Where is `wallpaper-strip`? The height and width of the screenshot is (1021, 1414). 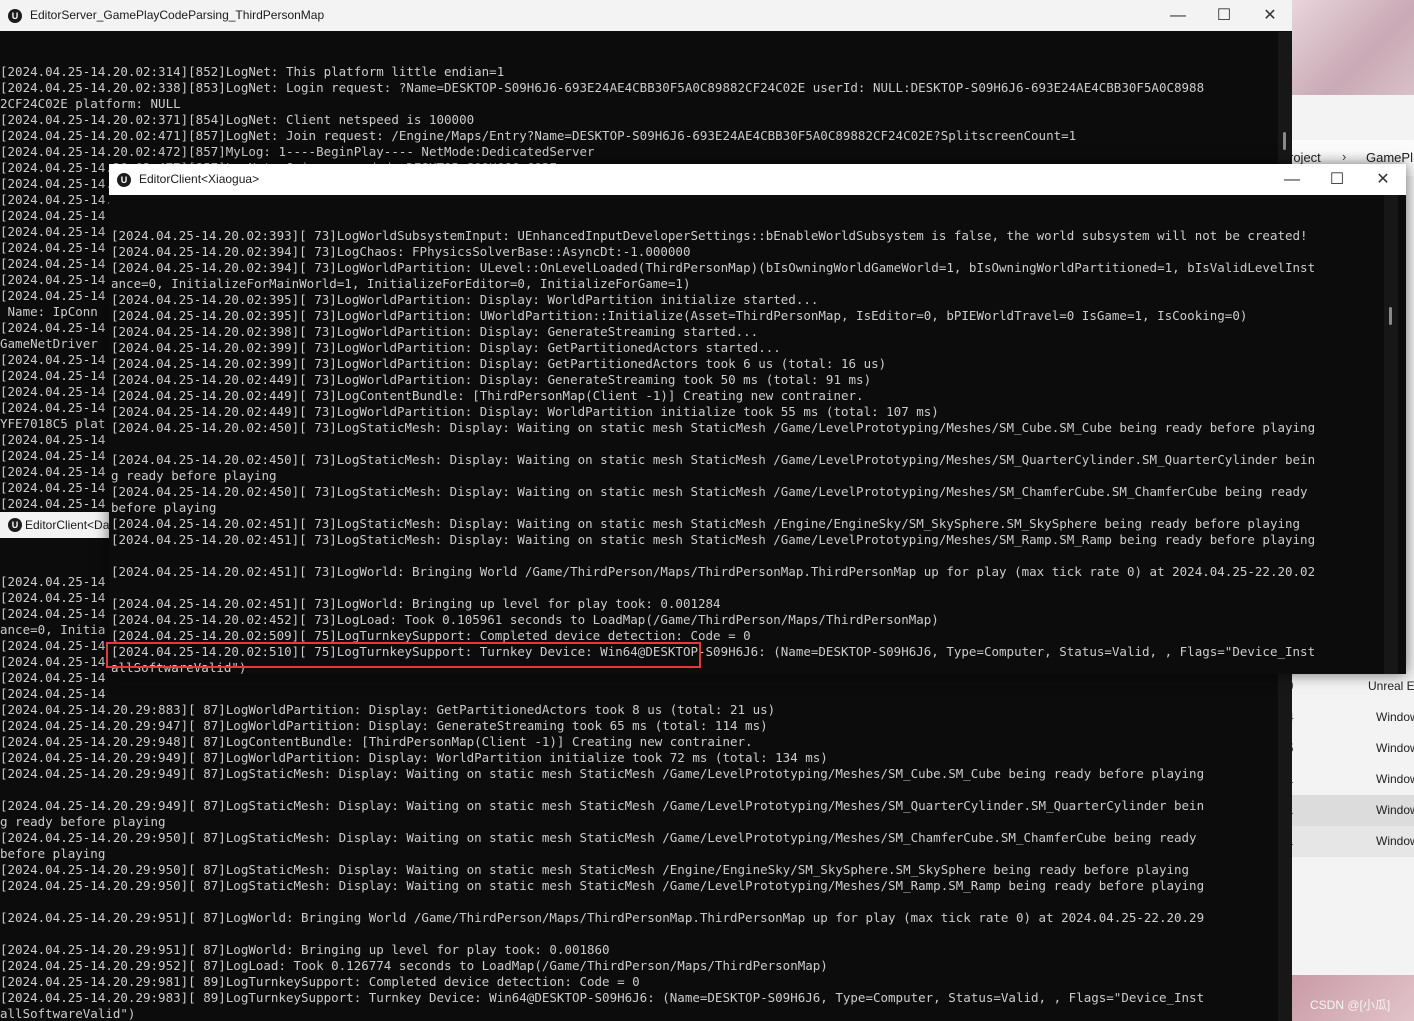
wallpaper-strip is located at coordinates (1352, 47).